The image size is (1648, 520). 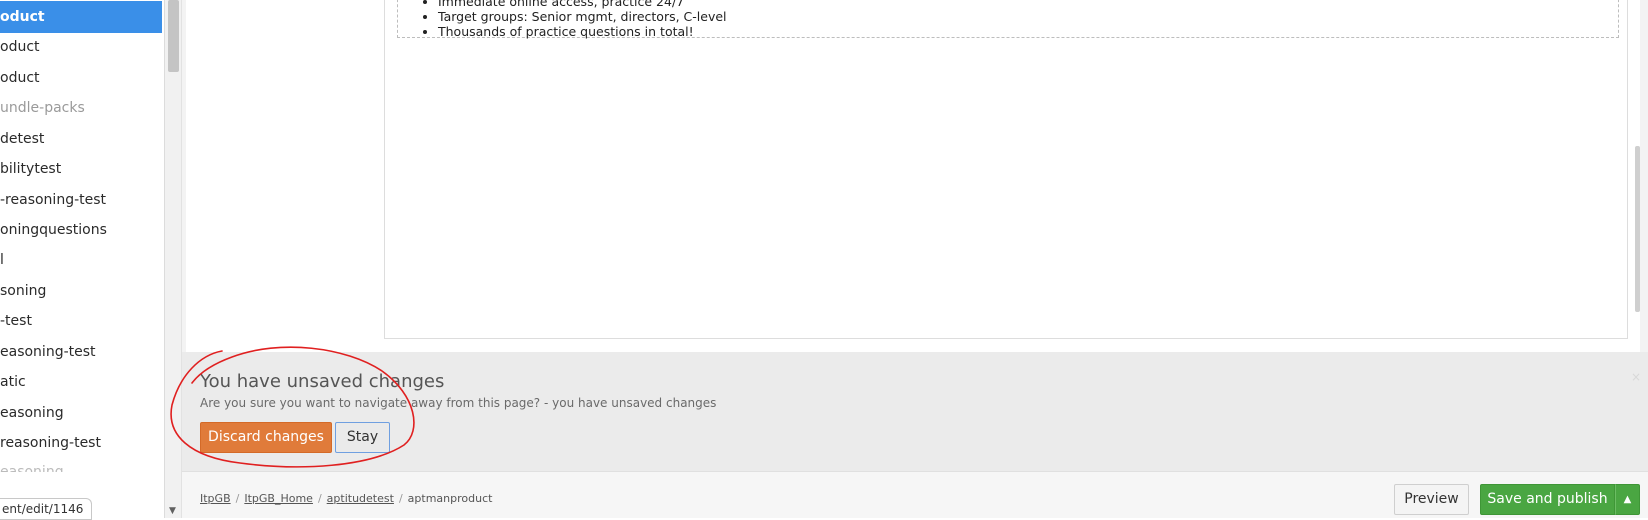 What do you see at coordinates (322, 381) in the screenshot?
I see `dialog-title: You have unsaved changes` at bounding box center [322, 381].